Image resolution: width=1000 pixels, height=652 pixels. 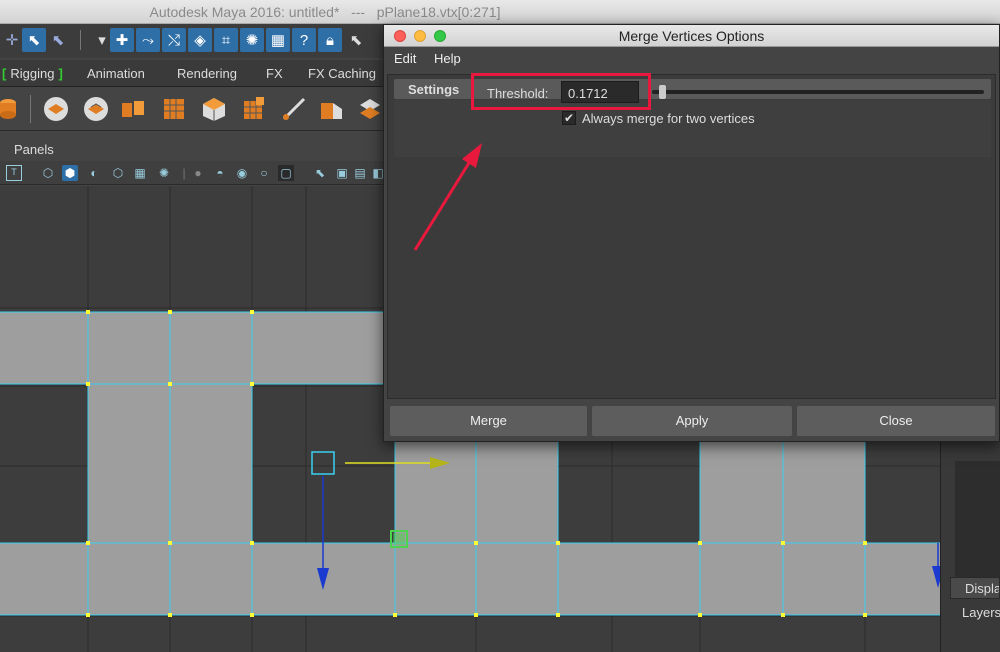 What do you see at coordinates (164, 173) in the screenshot?
I see `lights-icon: ✺` at bounding box center [164, 173].